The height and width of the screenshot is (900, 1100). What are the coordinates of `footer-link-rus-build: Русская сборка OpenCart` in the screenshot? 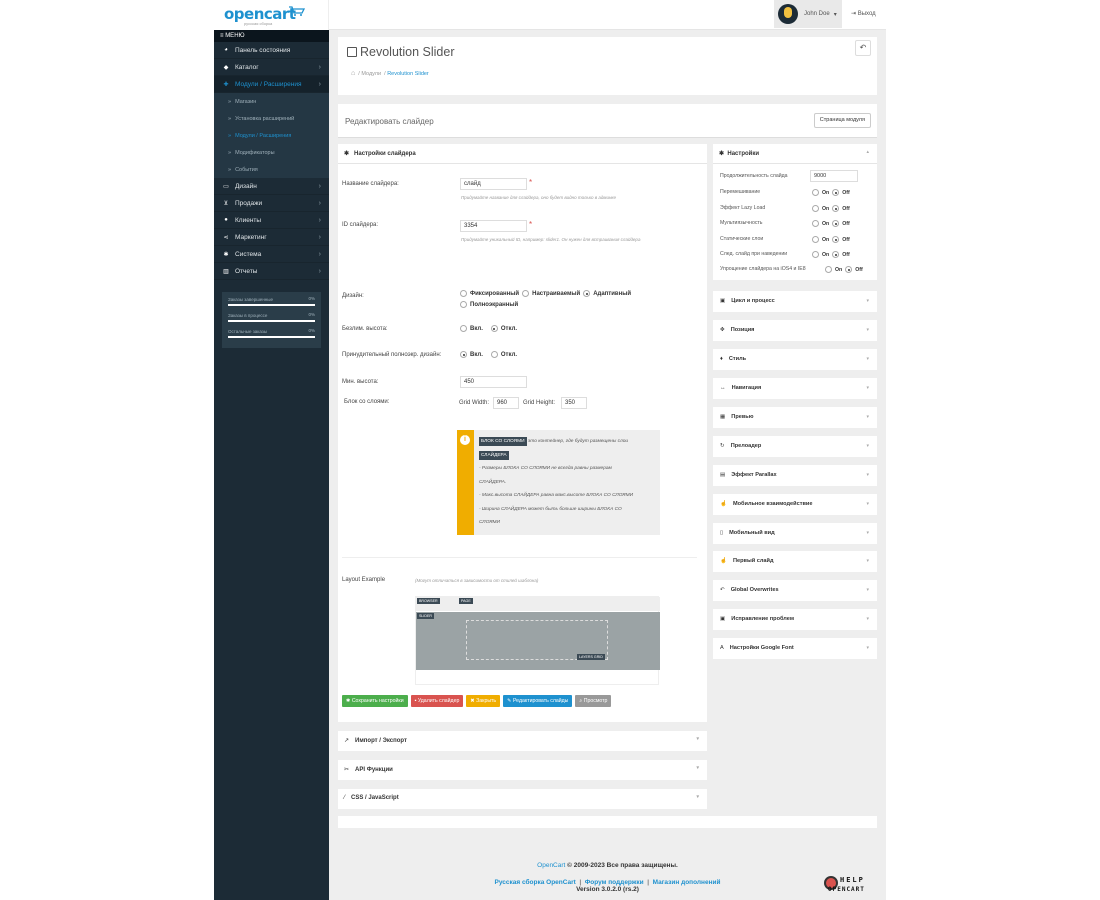 It's located at (535, 882).